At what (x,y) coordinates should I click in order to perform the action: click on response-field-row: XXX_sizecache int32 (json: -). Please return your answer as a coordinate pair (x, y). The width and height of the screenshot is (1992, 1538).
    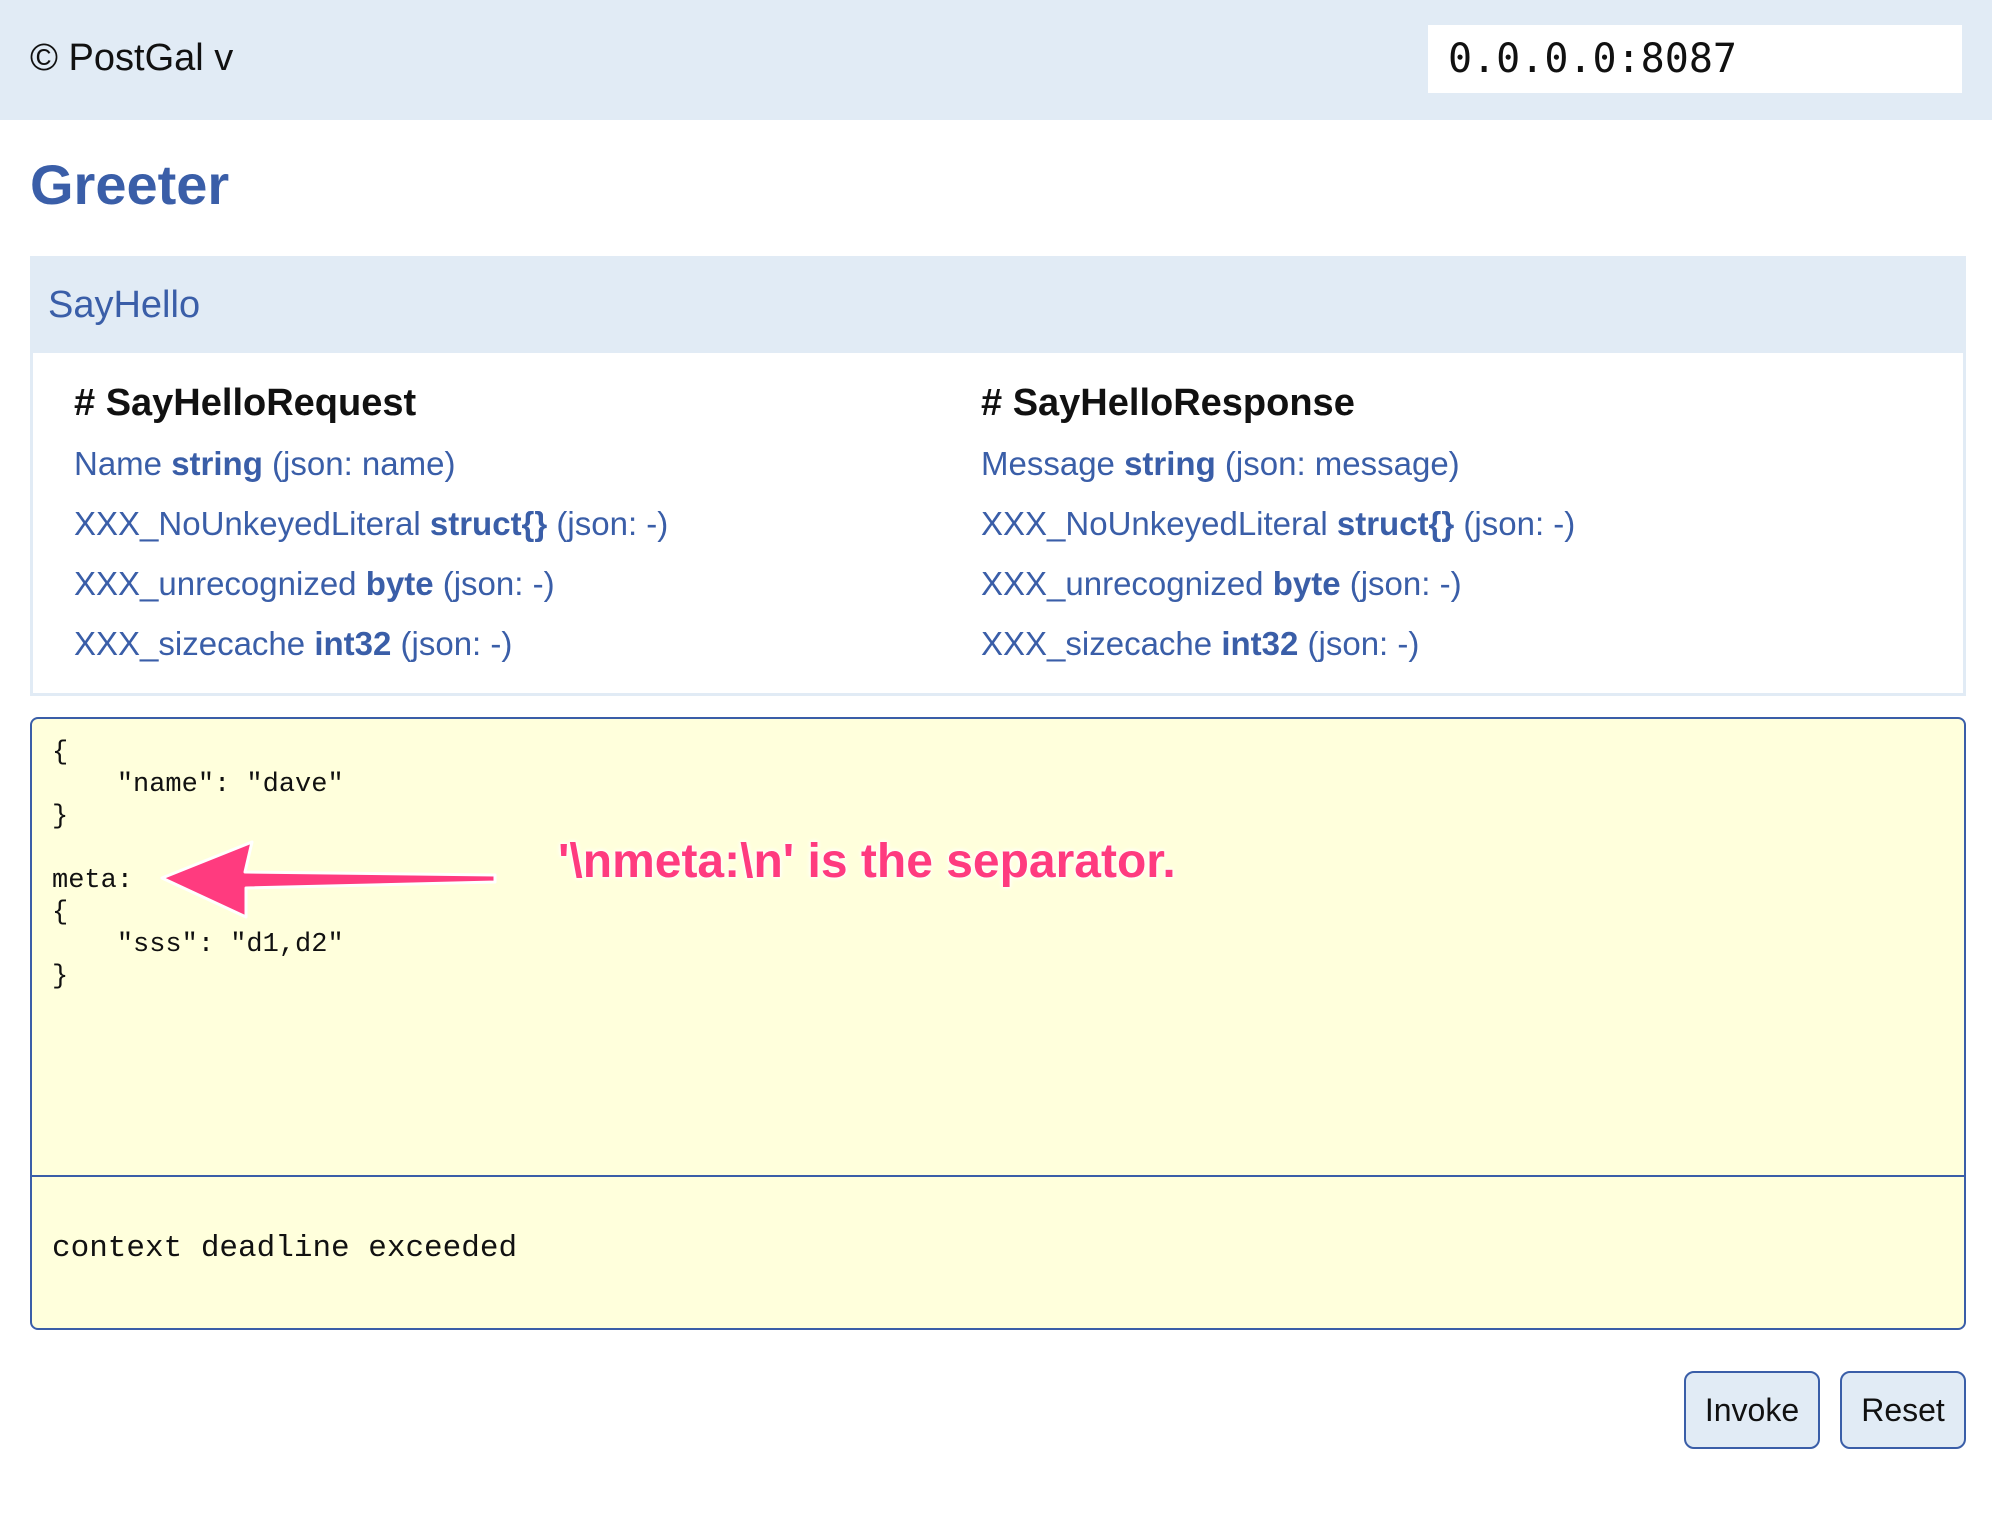
    Looking at the image, I should click on (1278, 651).